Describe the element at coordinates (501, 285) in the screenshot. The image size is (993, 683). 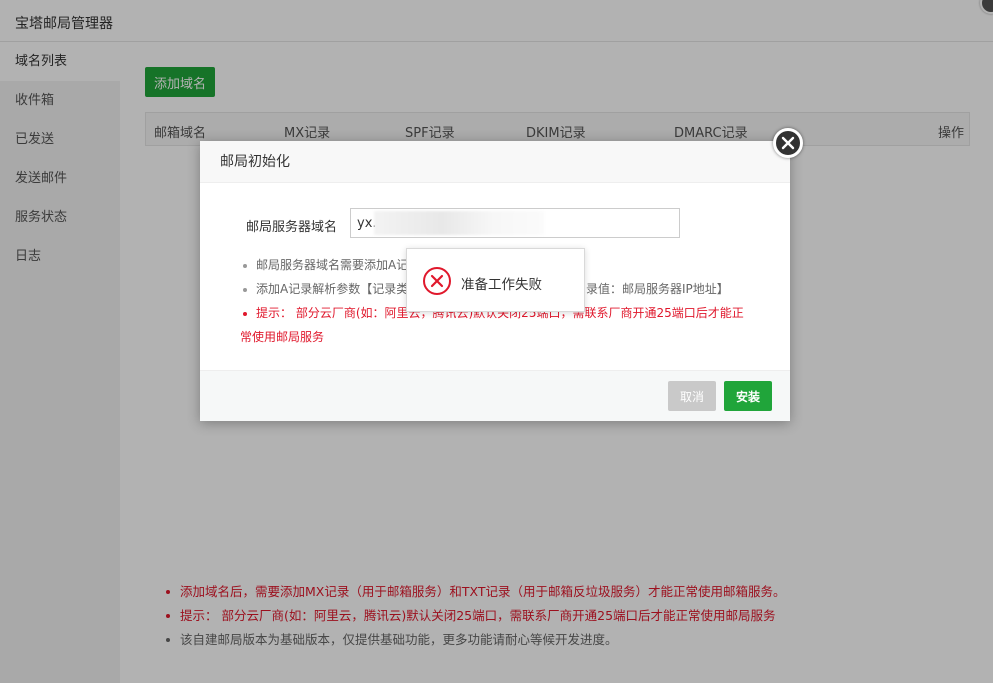
I see `toast-message: 准备工作失败` at that location.